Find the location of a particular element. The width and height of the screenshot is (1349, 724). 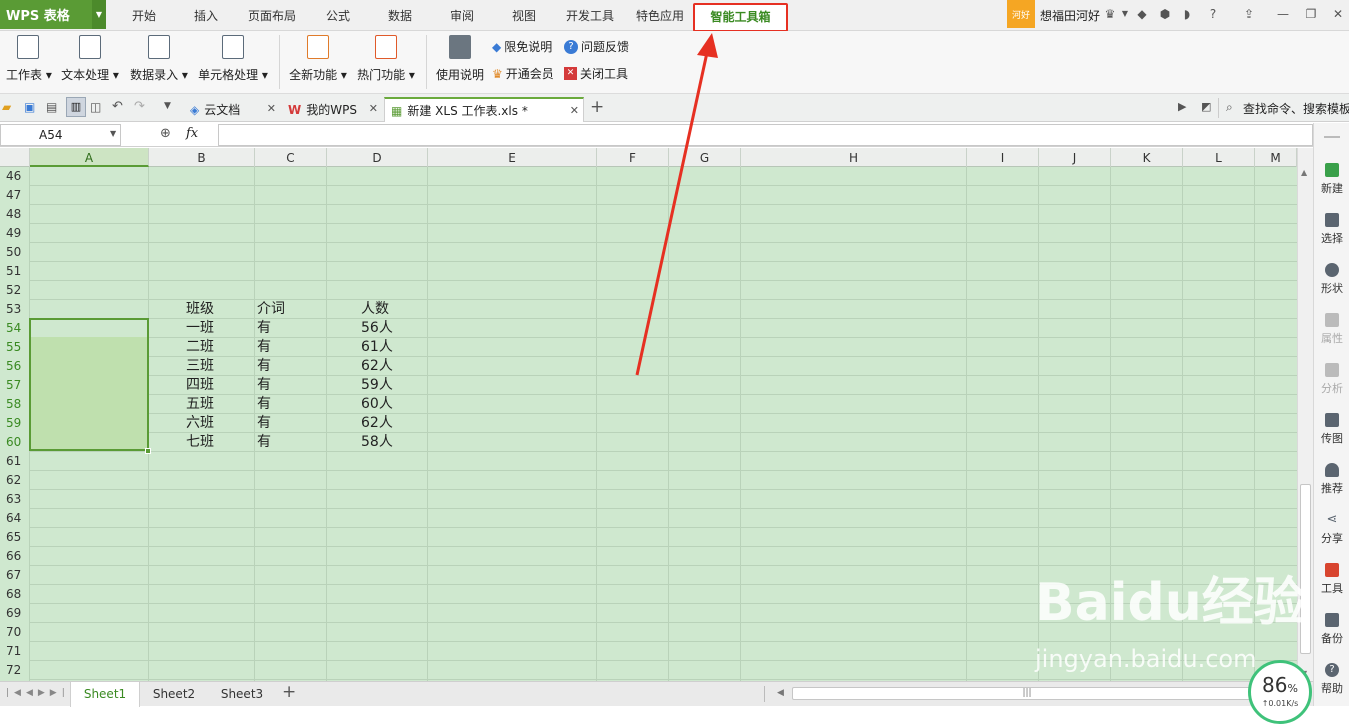

undo-icon: ↶ is located at coordinates (117, 106).